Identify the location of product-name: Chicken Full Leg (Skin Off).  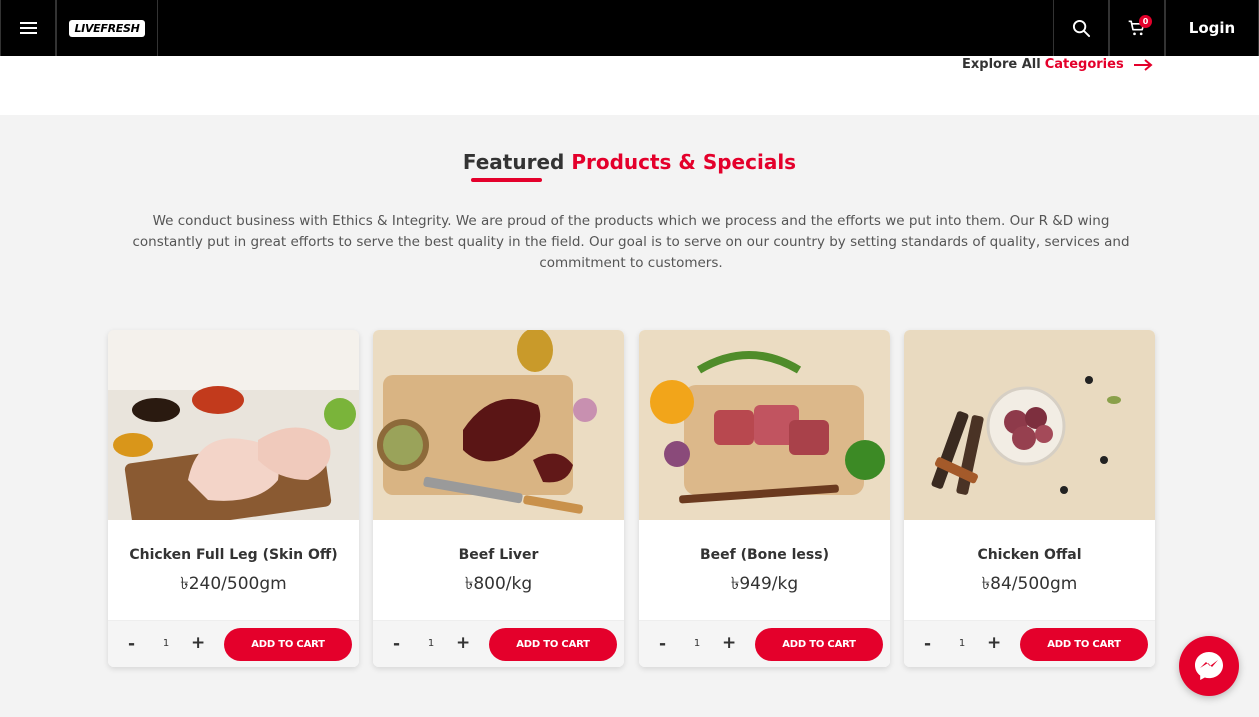
(233, 555).